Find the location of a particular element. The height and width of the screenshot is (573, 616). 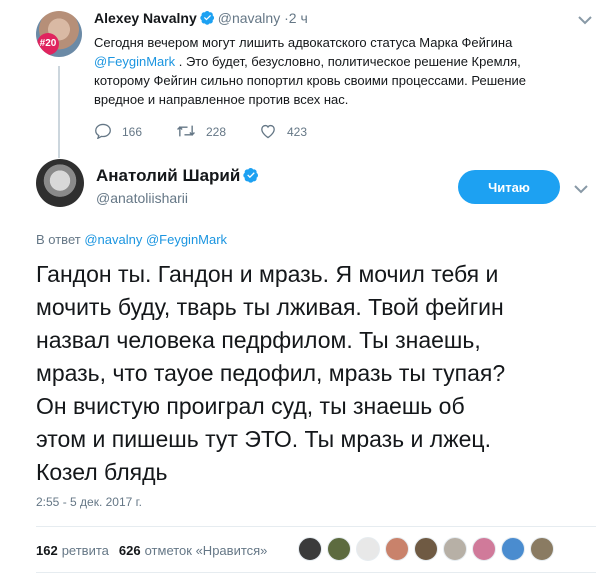

tweet-header: Alexey Navalny @navalny ·2 ч is located at coordinates (201, 19).